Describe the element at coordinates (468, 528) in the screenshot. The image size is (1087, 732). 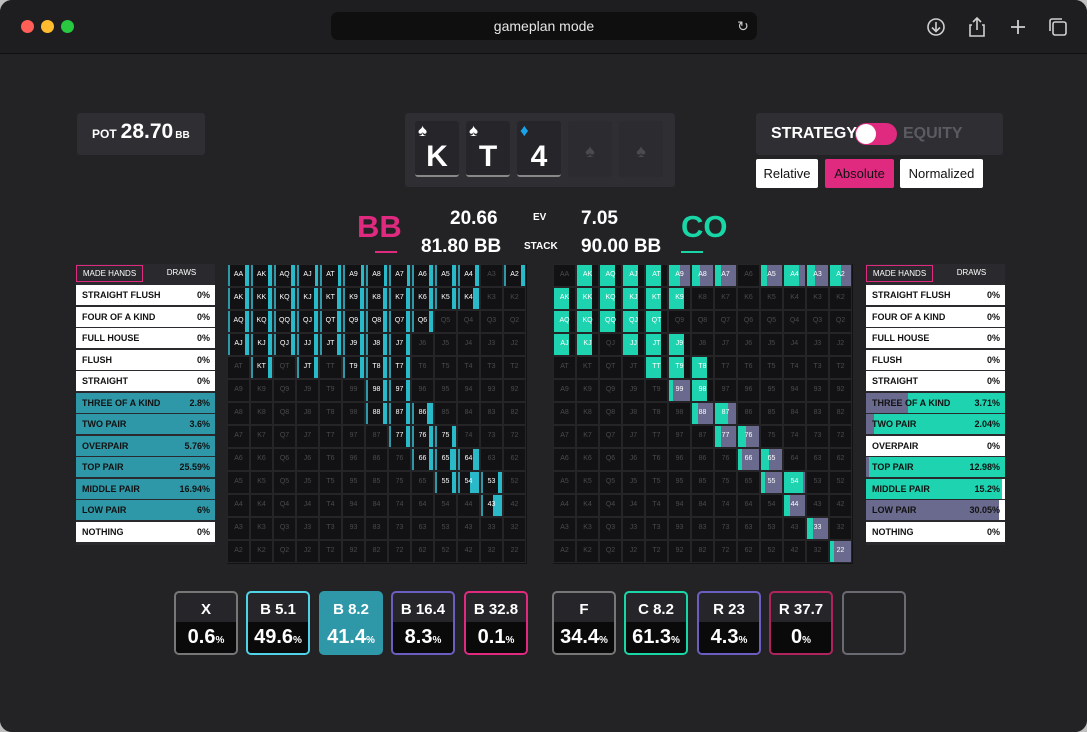
I see `hand-cell: 43` at that location.